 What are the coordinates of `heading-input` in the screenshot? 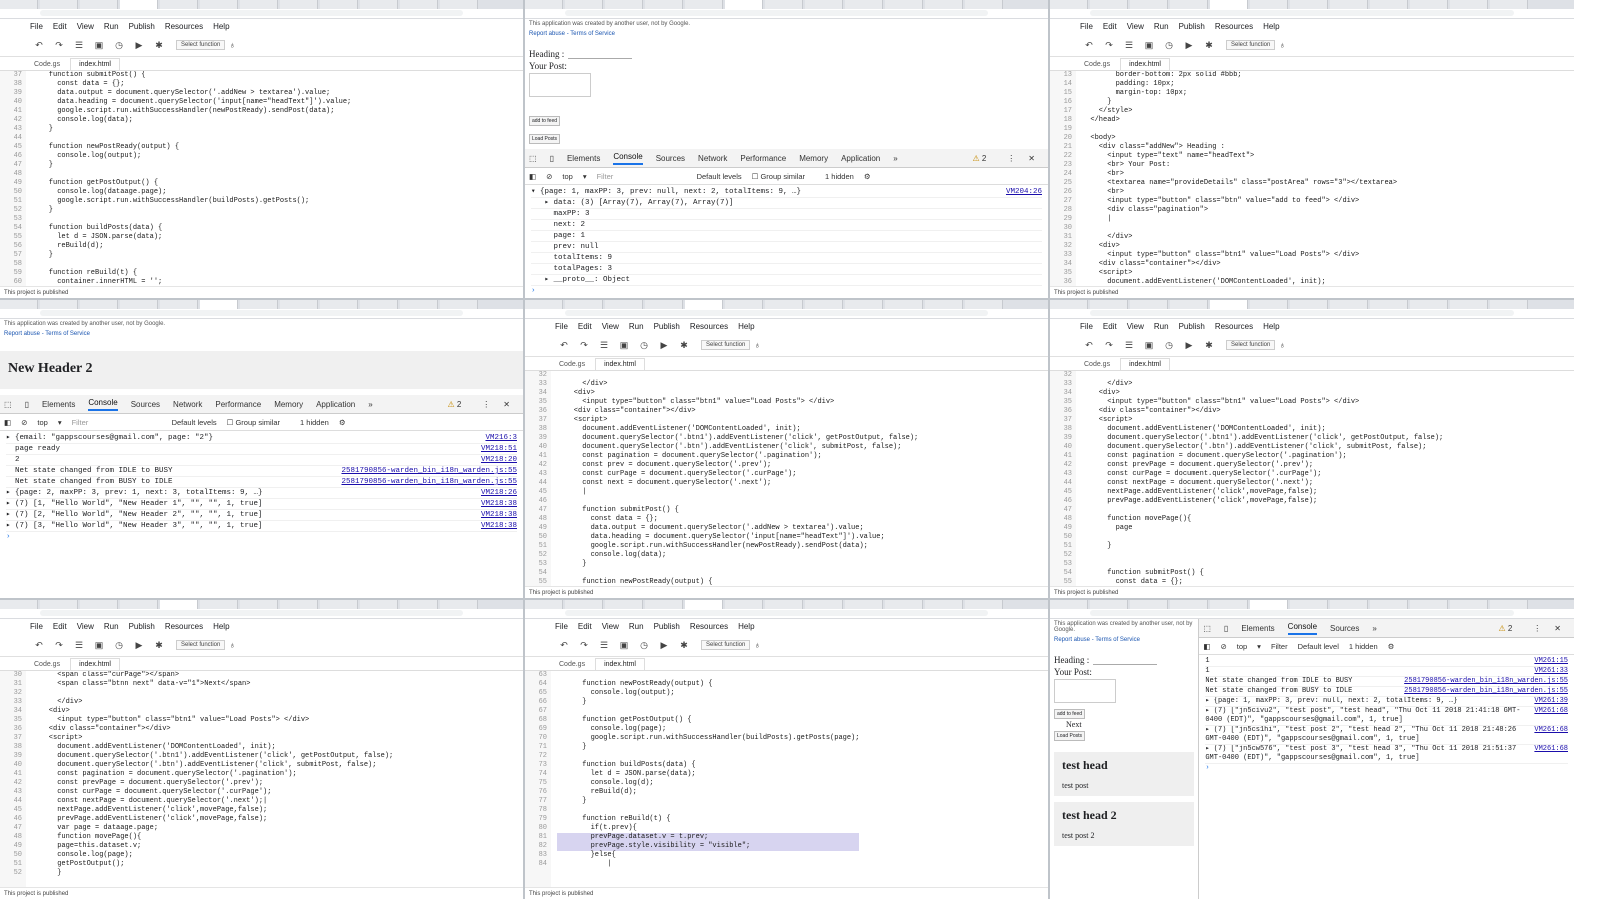 It's located at (1125, 660).